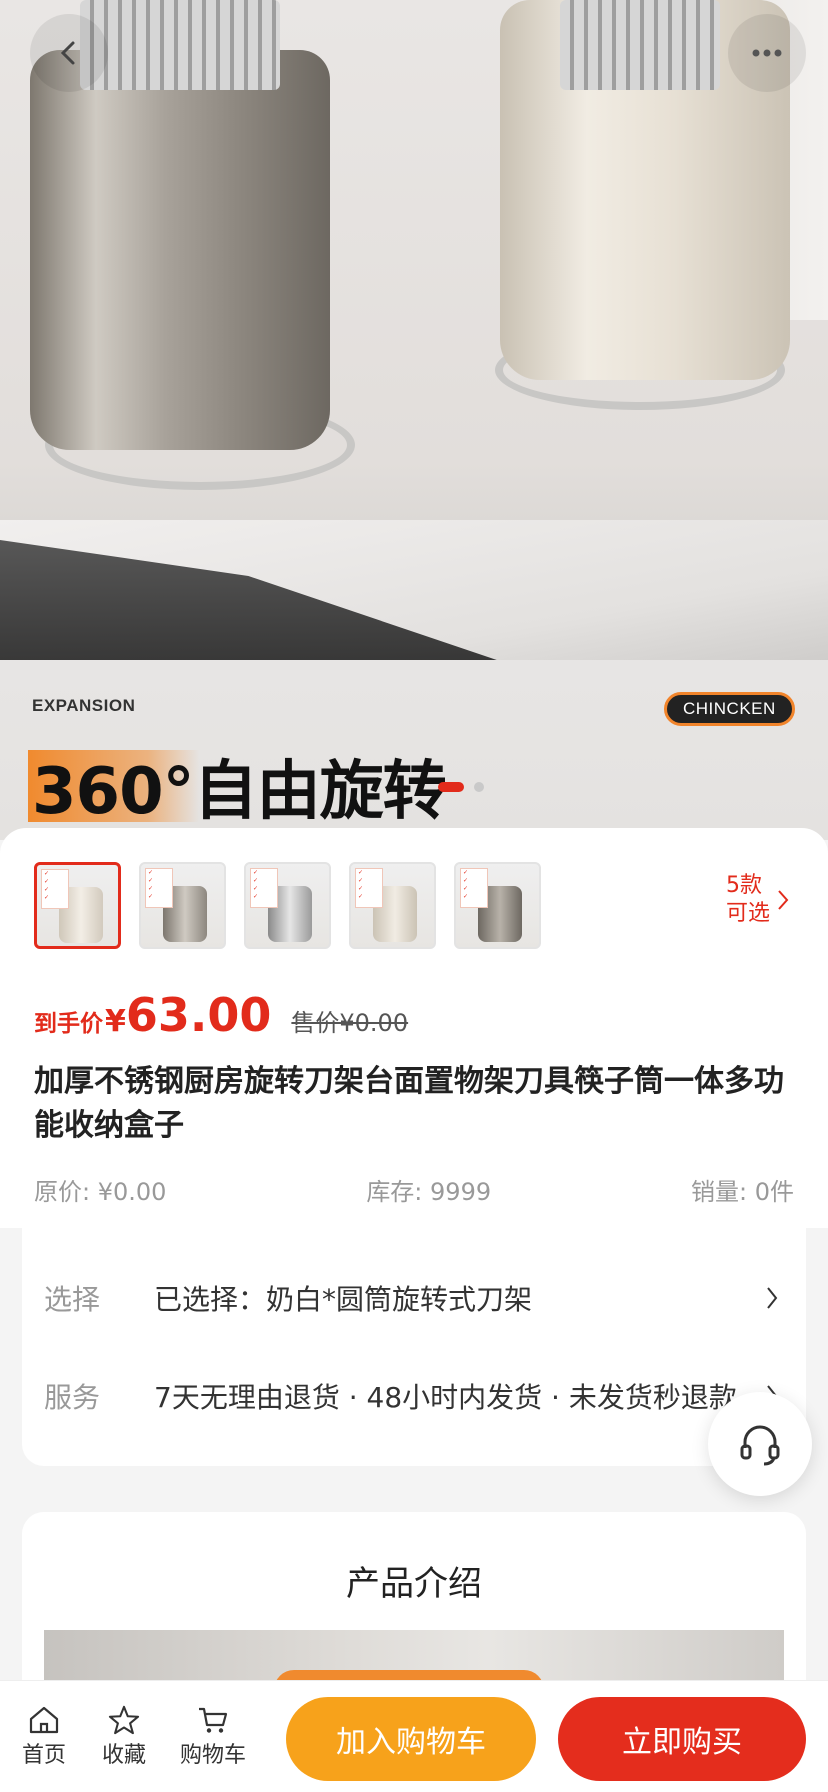 The width and height of the screenshot is (828, 1792). I want to click on variant-count-line1: 5款, so click(743, 885).